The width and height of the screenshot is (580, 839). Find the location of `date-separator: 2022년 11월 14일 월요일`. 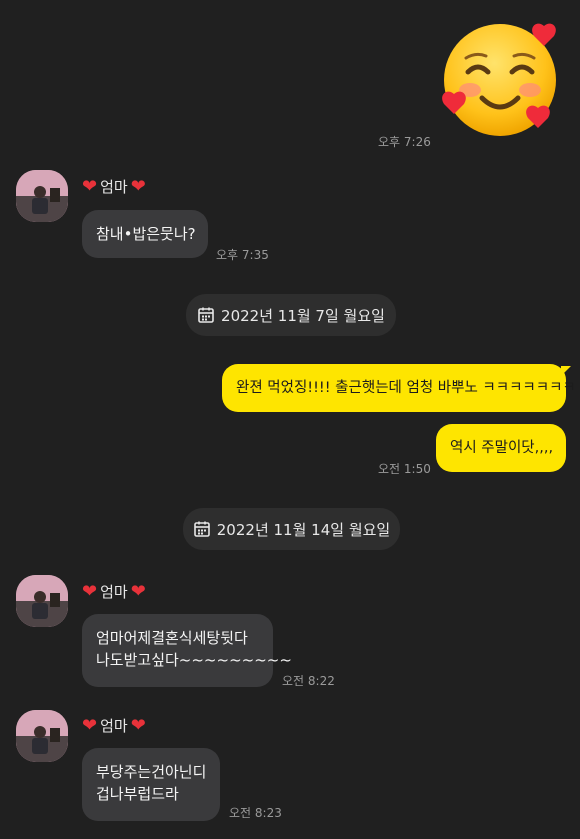

date-separator: 2022년 11월 14일 월요일 is located at coordinates (291, 529).